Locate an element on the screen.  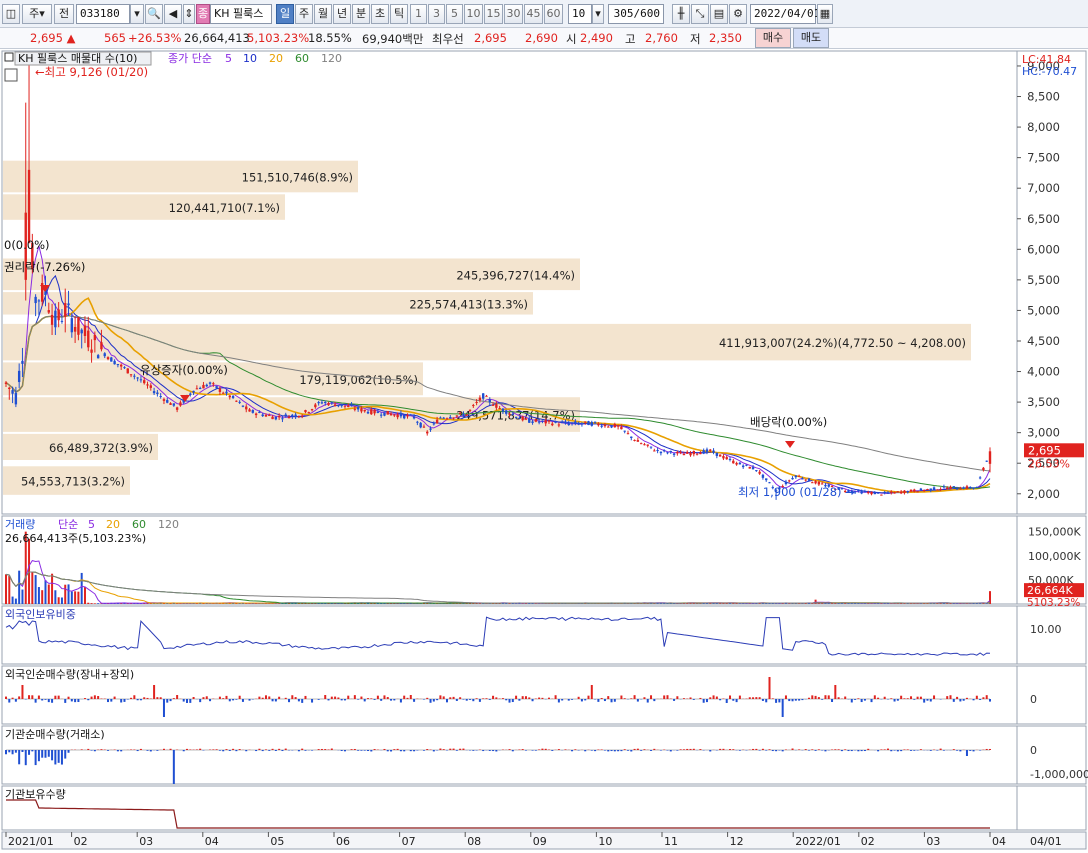
period-tab-4: 분 is located at coordinates (361, 14).